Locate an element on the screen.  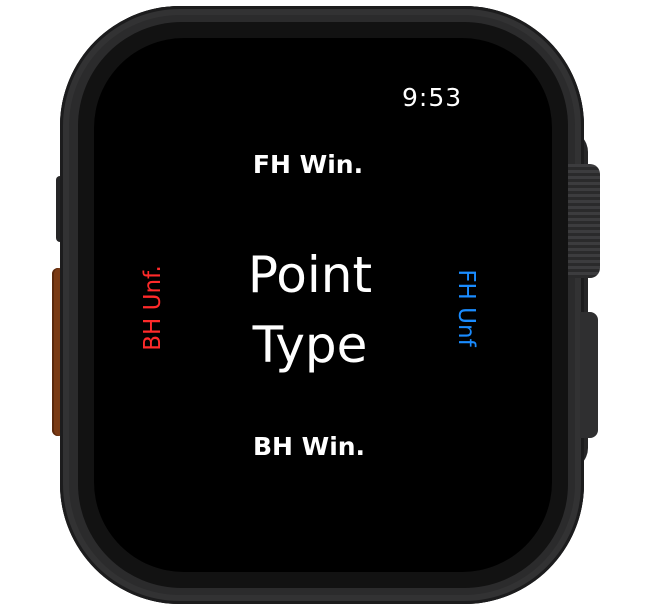
option-fh-winner: FH Win. is located at coordinates (308, 165).